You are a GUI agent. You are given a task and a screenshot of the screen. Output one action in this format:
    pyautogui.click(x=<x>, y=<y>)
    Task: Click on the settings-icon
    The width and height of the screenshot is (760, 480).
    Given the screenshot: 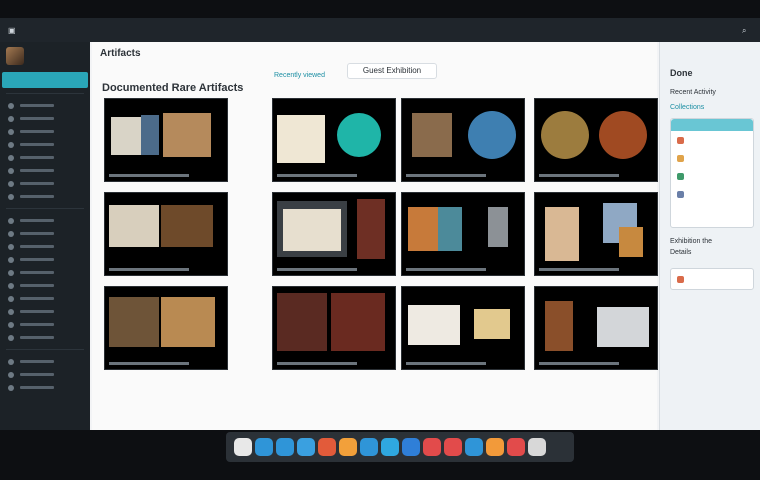 What is the action you would take?
    pyautogui.click(x=390, y=447)
    